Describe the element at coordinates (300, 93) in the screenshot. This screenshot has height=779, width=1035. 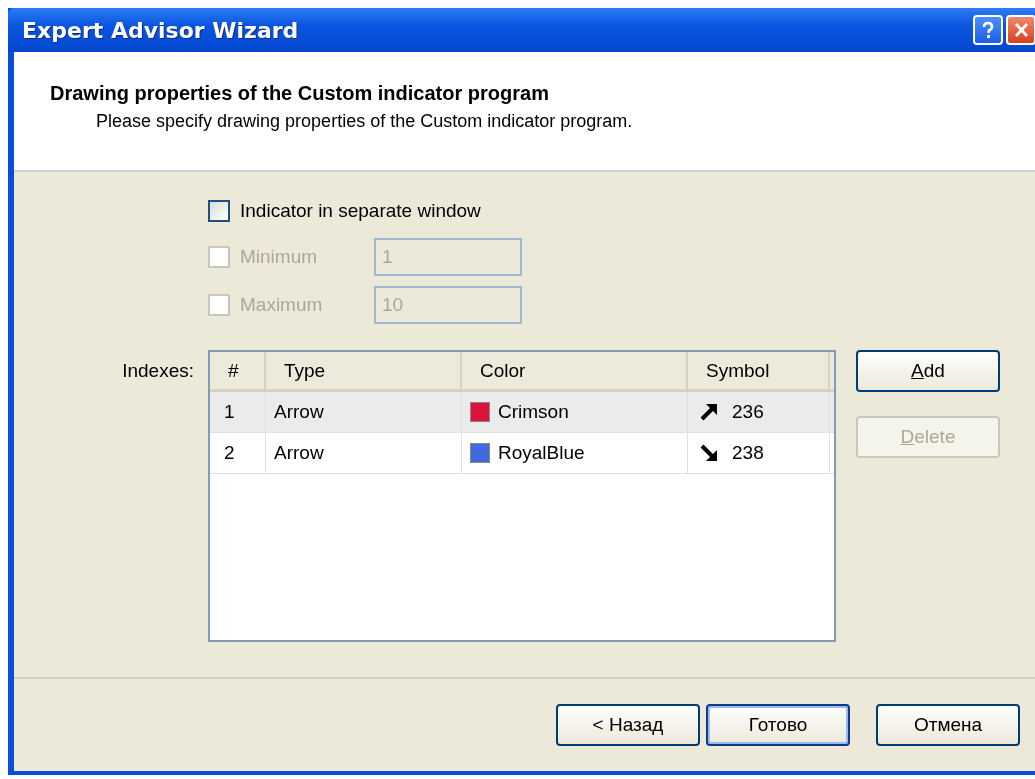
I see `page-heading: Drawing properties of the Custom indicator program` at that location.